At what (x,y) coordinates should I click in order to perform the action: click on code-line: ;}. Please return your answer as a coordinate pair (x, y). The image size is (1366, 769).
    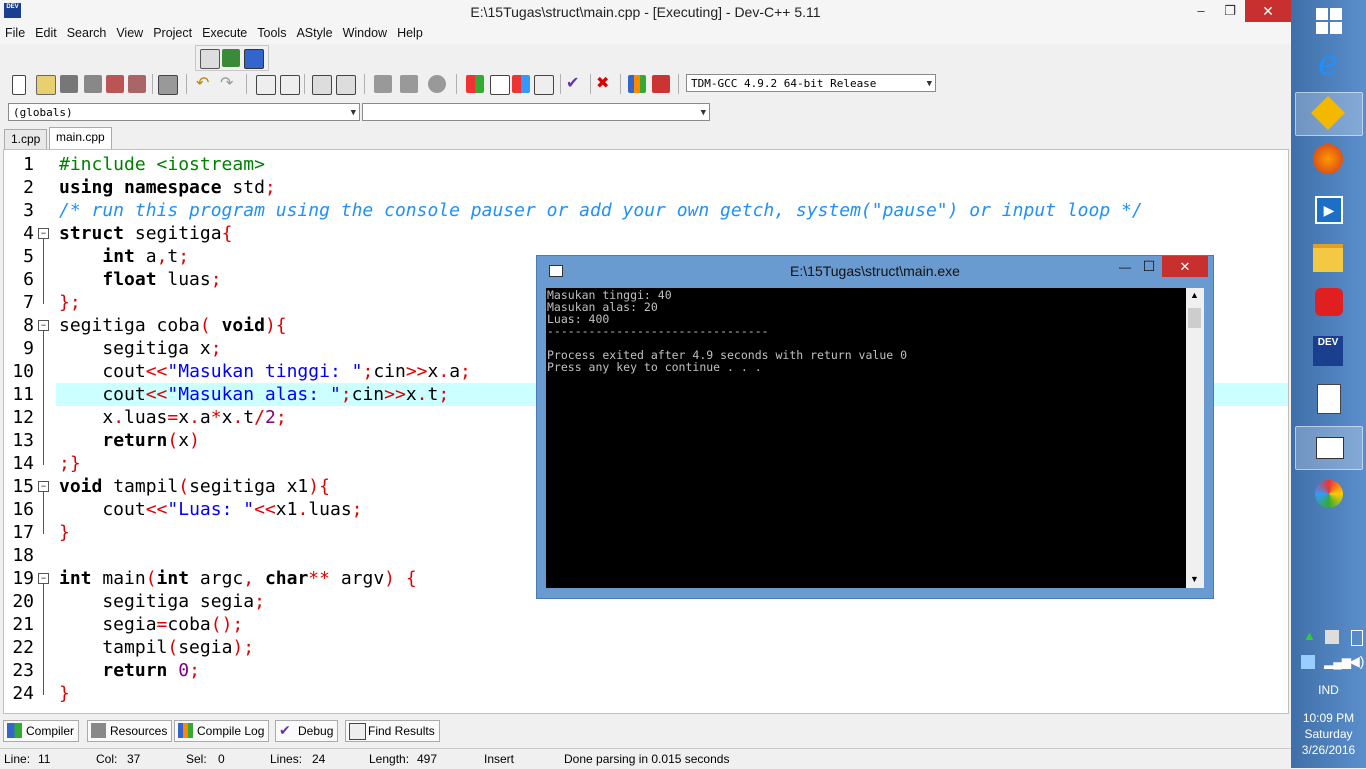
    Looking at the image, I should click on (70, 463).